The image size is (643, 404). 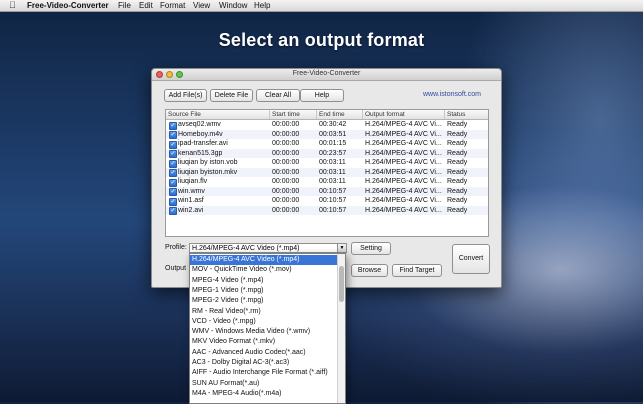 I want to click on cell-source-file: liuqian.flv, so click(x=193, y=181).